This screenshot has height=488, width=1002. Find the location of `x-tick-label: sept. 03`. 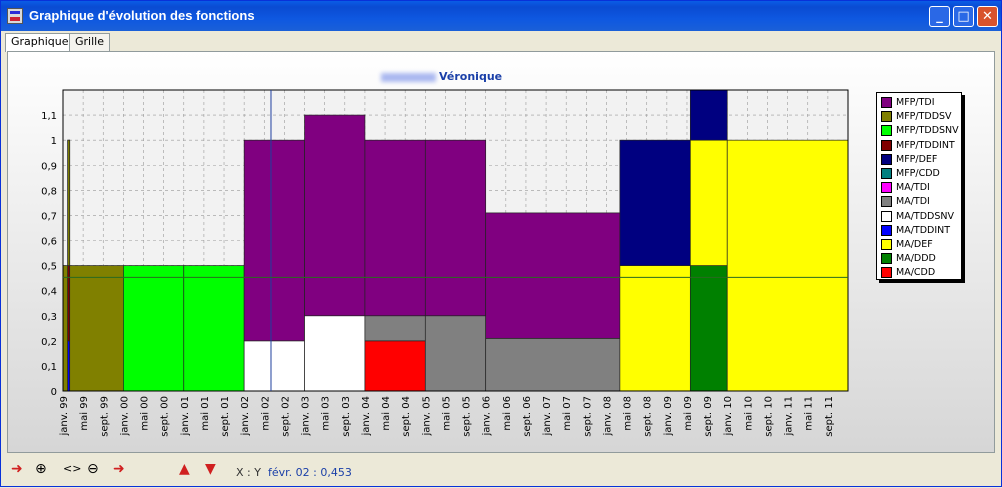

x-tick-label: sept. 03 is located at coordinates (346, 416).